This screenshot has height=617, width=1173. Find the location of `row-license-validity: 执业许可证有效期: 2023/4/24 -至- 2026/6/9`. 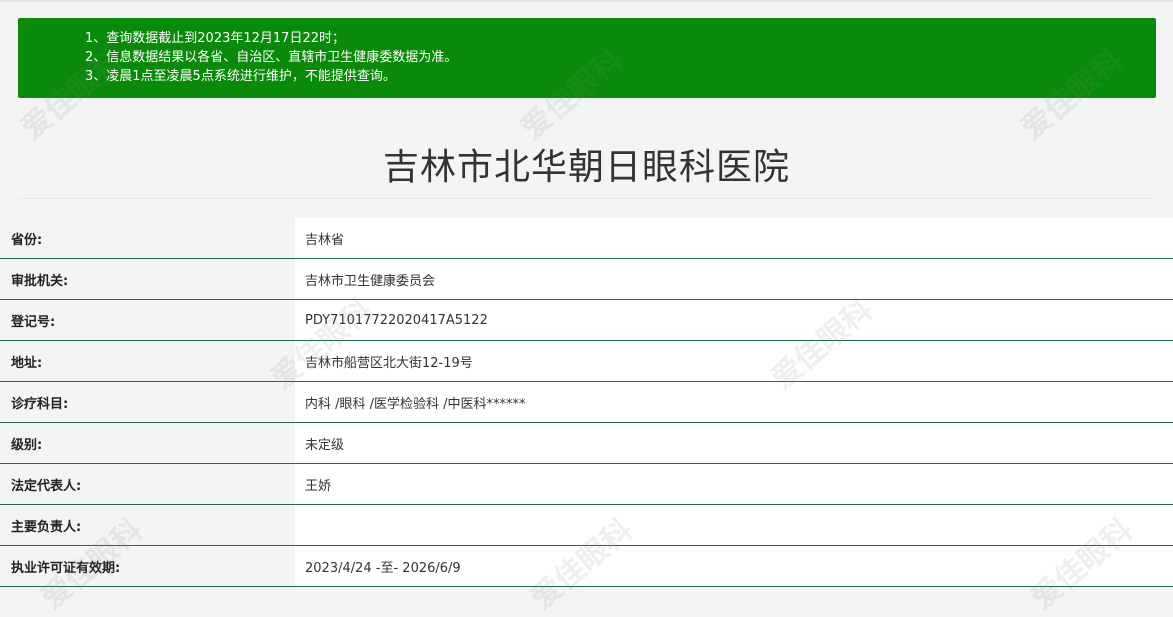

row-license-validity: 执业许可证有效期: 2023/4/24 -至- 2026/6/9 is located at coordinates (586, 566).